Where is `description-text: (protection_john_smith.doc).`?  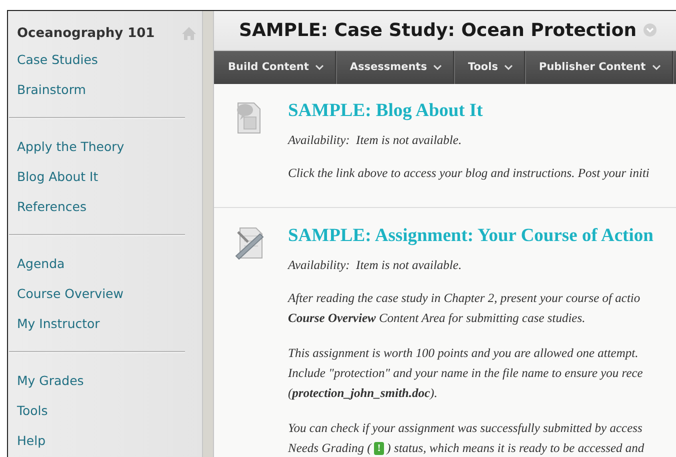
description-text: (protection_john_smith.doc). is located at coordinates (363, 393).